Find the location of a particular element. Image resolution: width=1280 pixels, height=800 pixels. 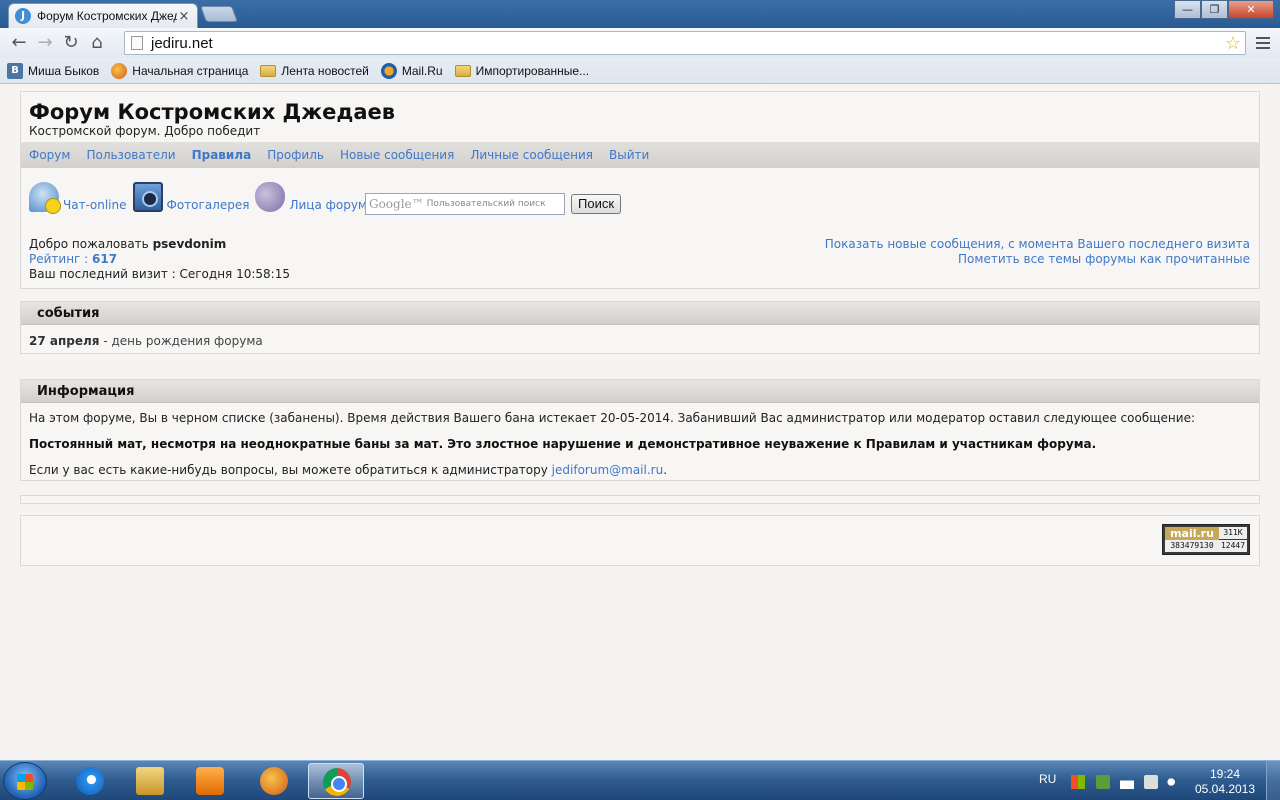

close-window-button: ✕ is located at coordinates (1251, 9).